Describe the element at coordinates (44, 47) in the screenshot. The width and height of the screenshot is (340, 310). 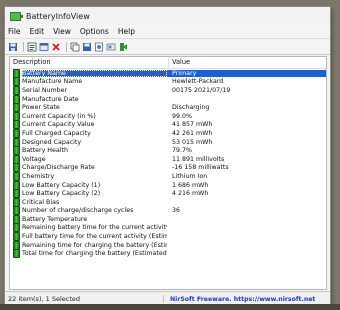
I see `refresh-icon` at that location.